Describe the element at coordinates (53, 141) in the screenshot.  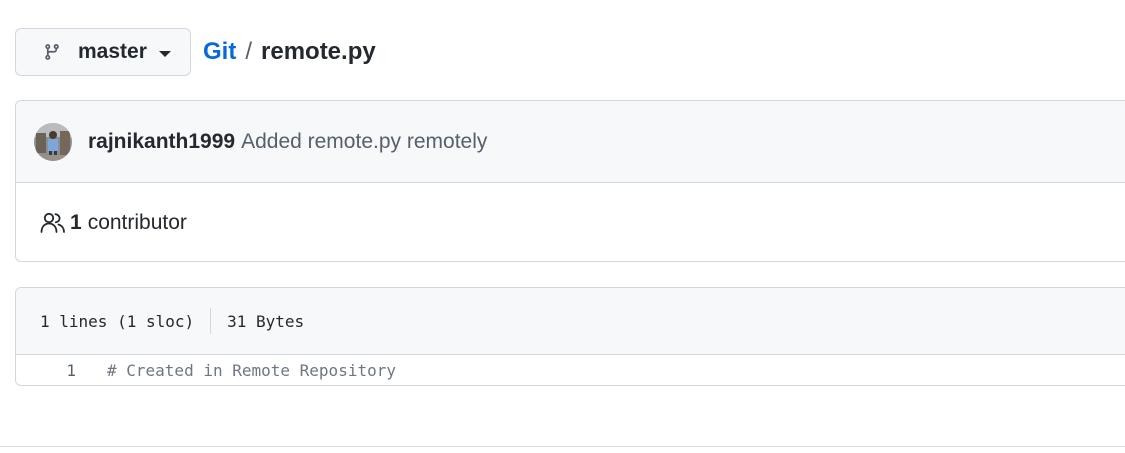
I see `avatar` at that location.